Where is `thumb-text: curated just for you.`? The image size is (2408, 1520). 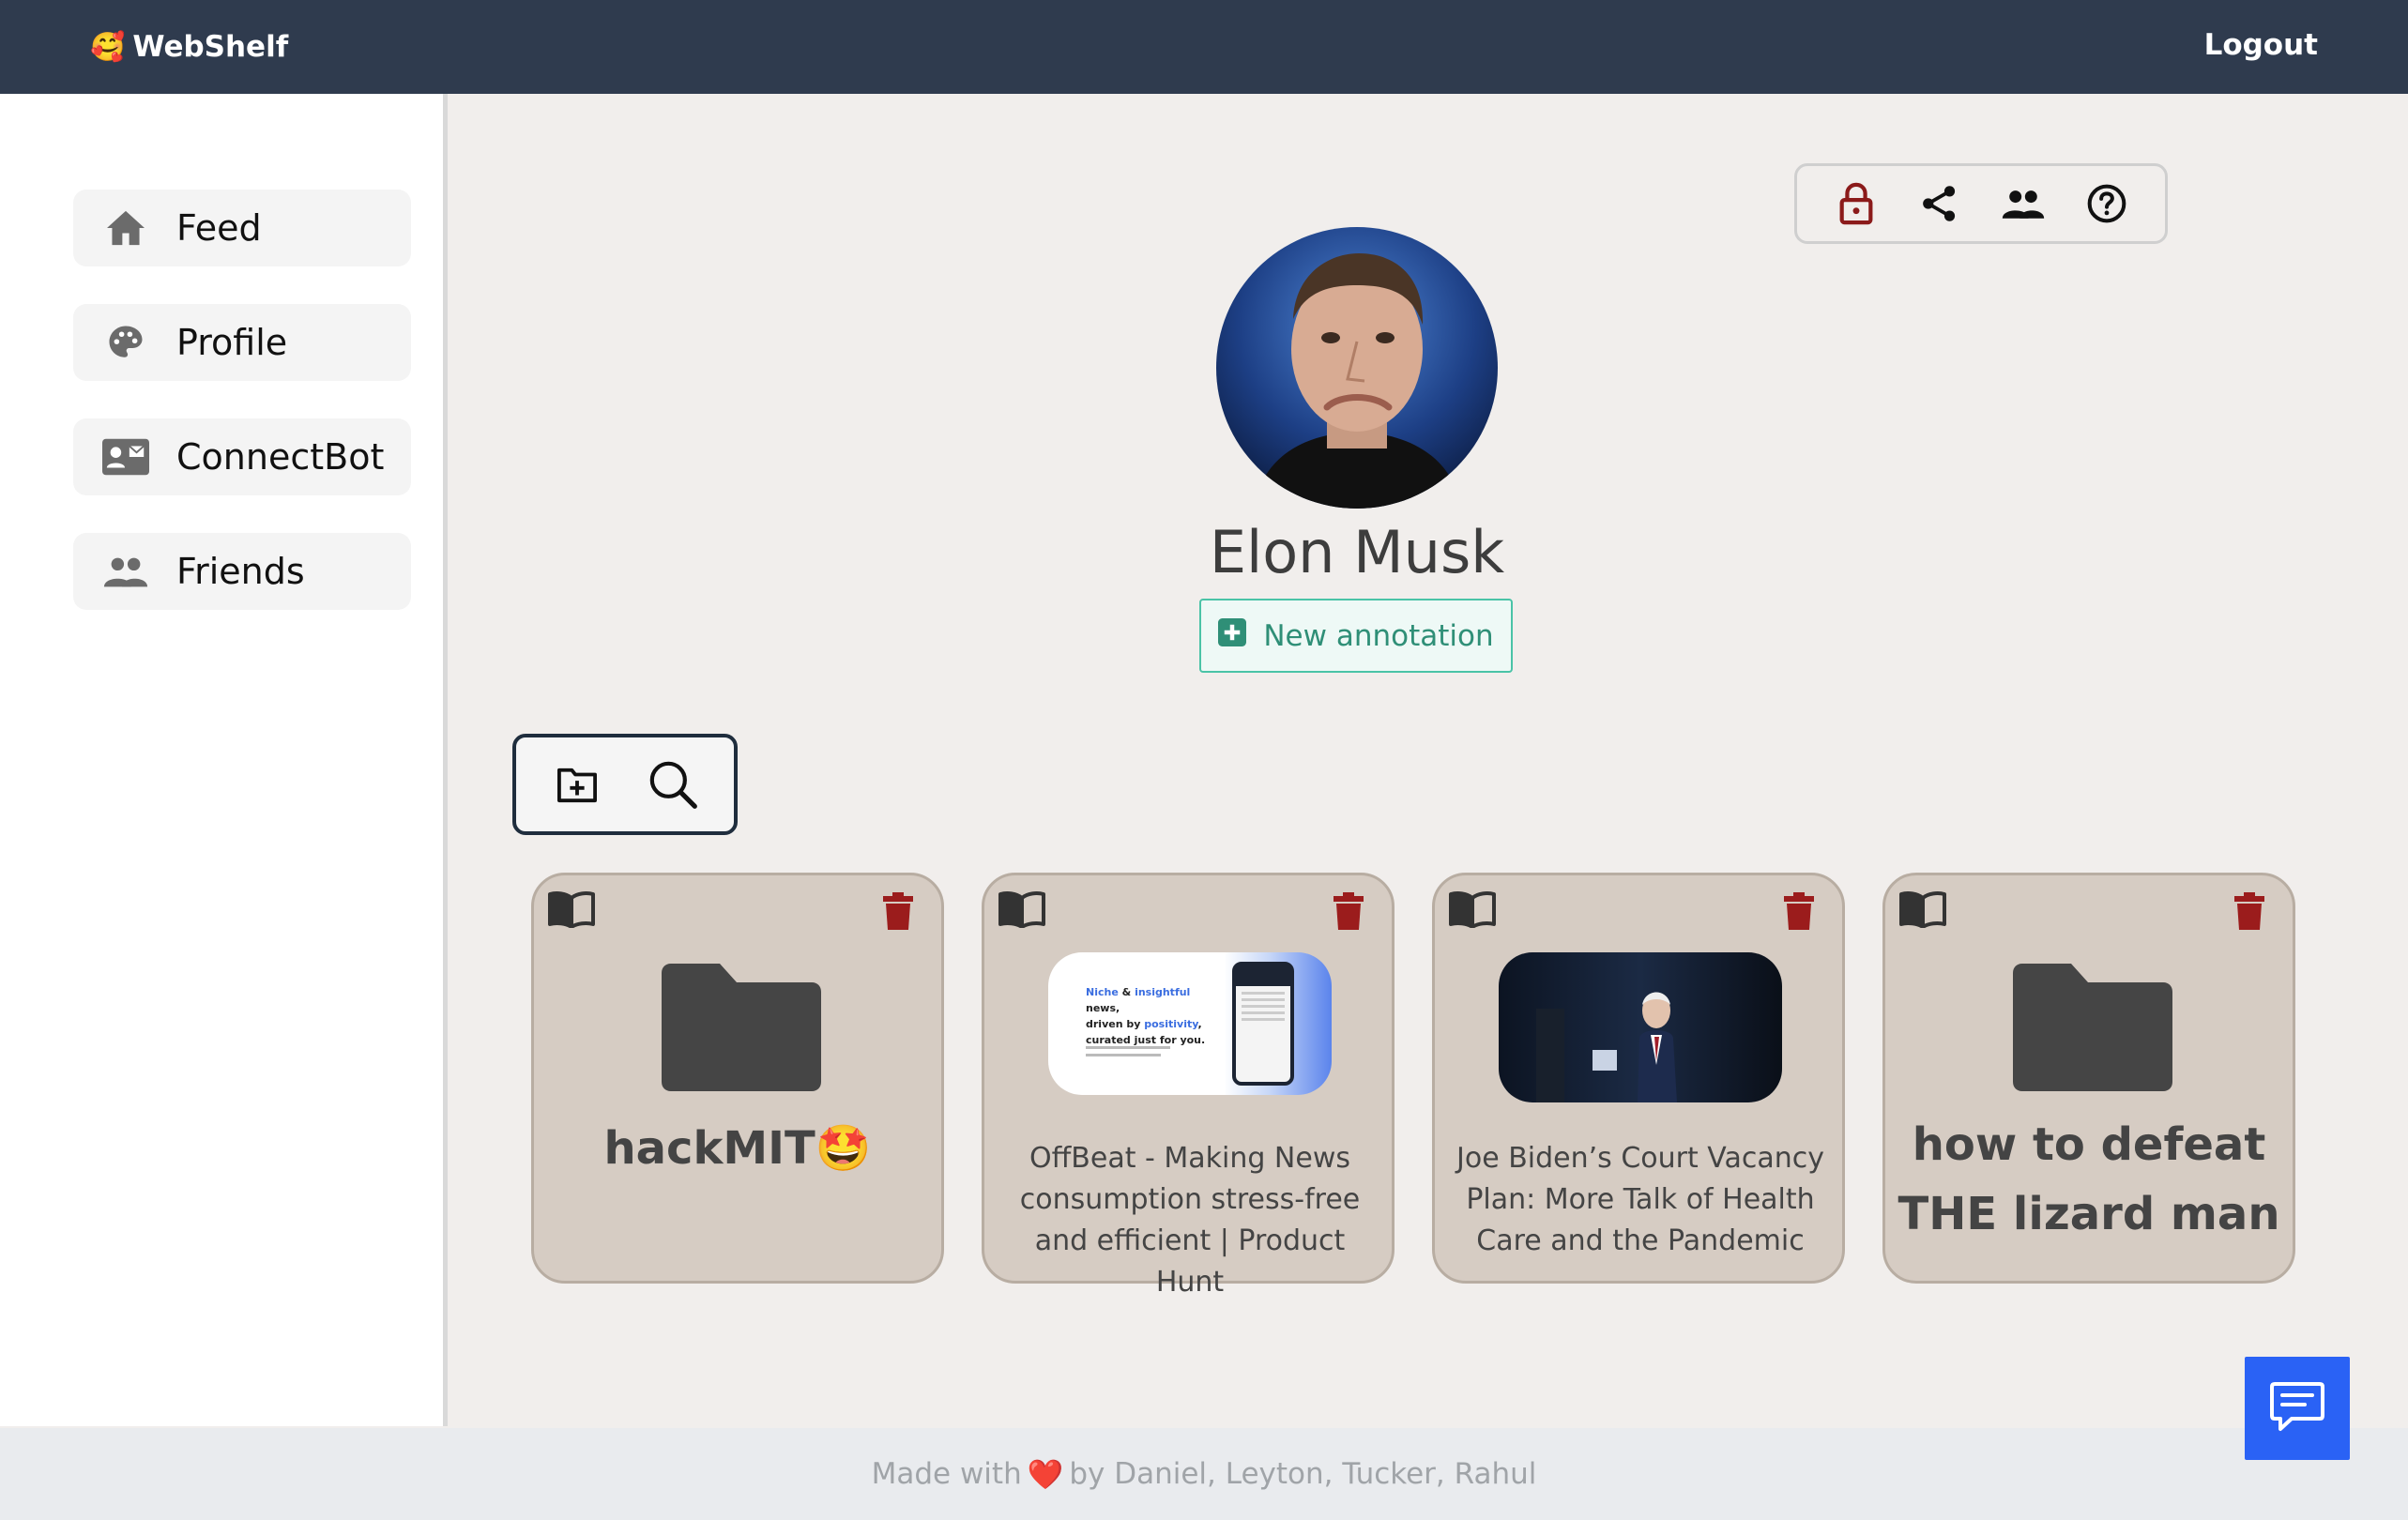 thumb-text: curated just for you. is located at coordinates (1146, 1040).